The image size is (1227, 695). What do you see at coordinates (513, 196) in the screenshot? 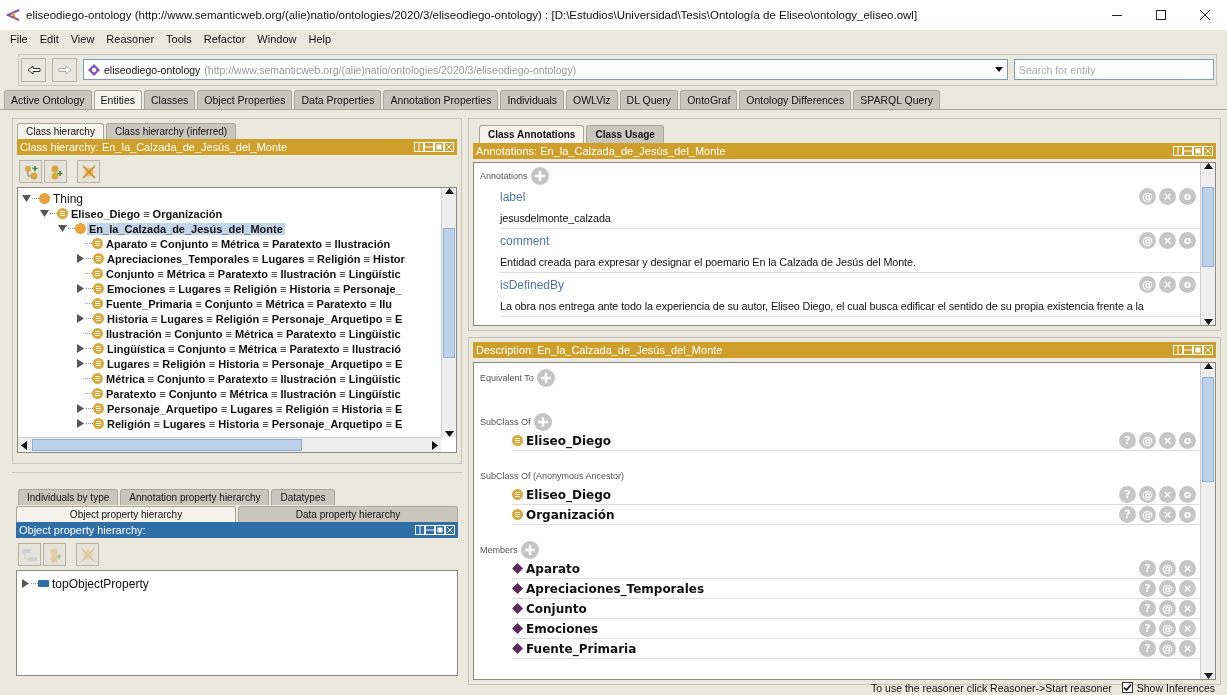
I see `annotation-property: label` at bounding box center [513, 196].